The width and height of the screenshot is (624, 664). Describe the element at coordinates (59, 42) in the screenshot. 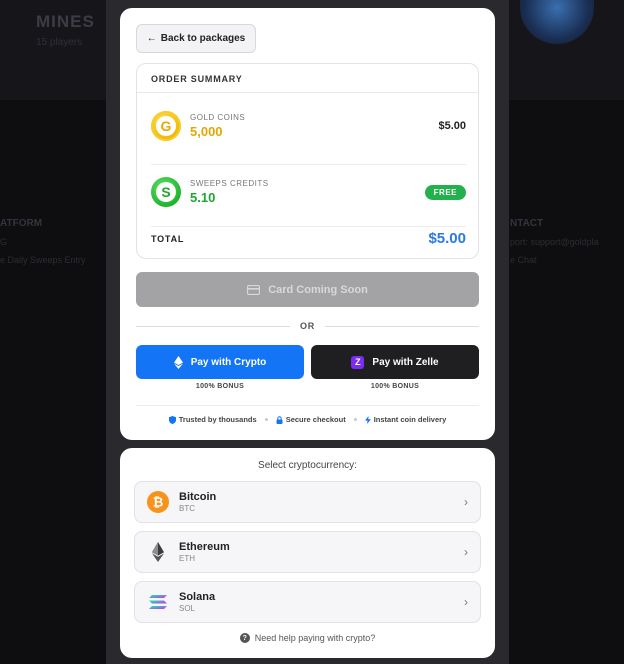

I see `background-game-subtitle: 15 players` at that location.